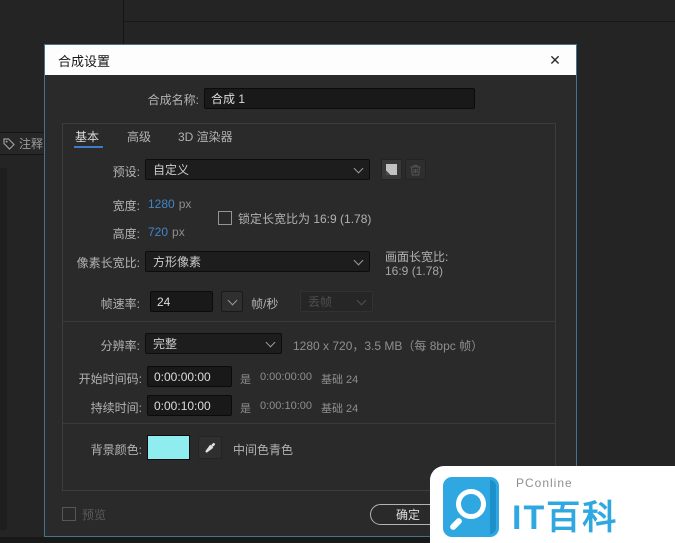 Image resolution: width=675 pixels, height=543 pixels. I want to click on frame-rate-label: 帧速率:, so click(120, 304).